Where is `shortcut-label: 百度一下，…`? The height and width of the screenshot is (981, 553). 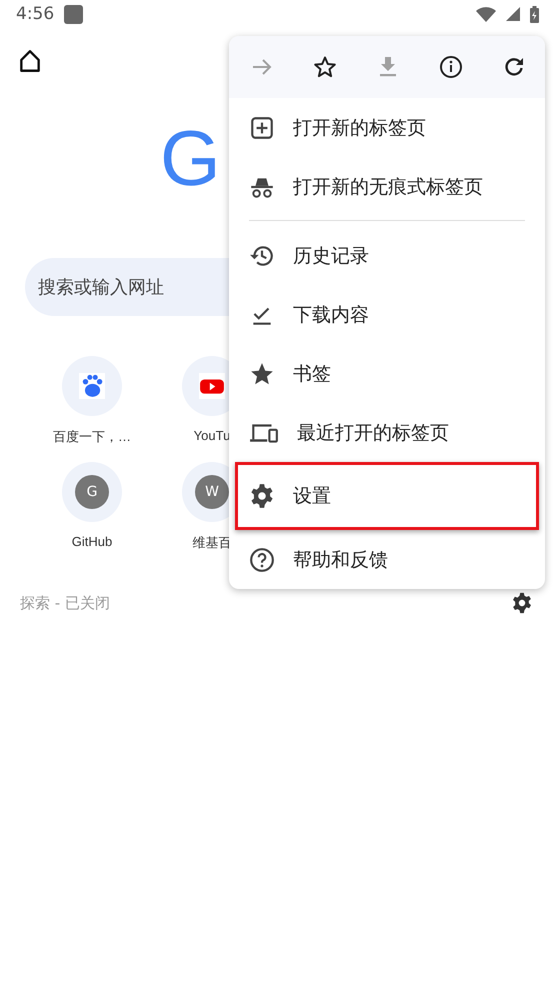
shortcut-label: 百度一下，… is located at coordinates (92, 437).